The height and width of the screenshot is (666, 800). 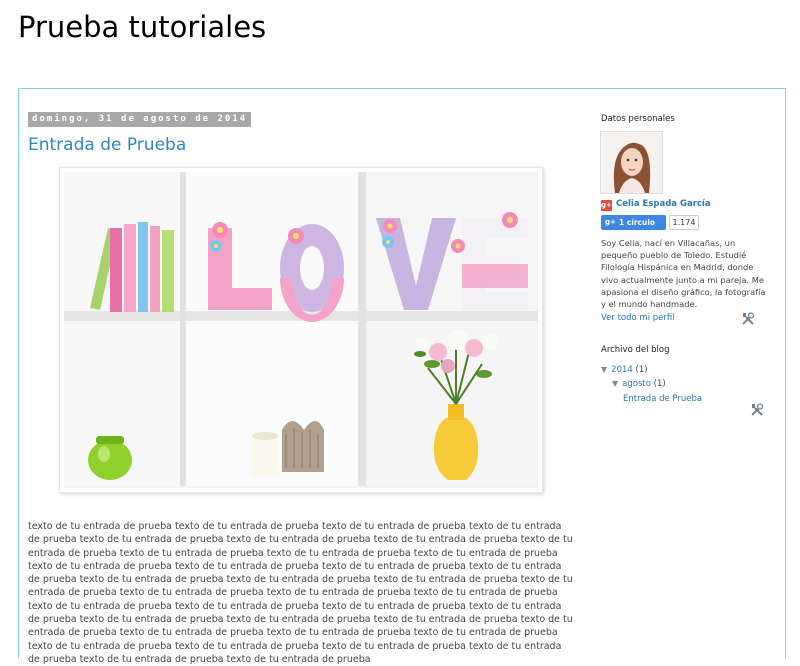 What do you see at coordinates (663, 204) in the screenshot?
I see `profile-name-link: Celia Espada García` at bounding box center [663, 204].